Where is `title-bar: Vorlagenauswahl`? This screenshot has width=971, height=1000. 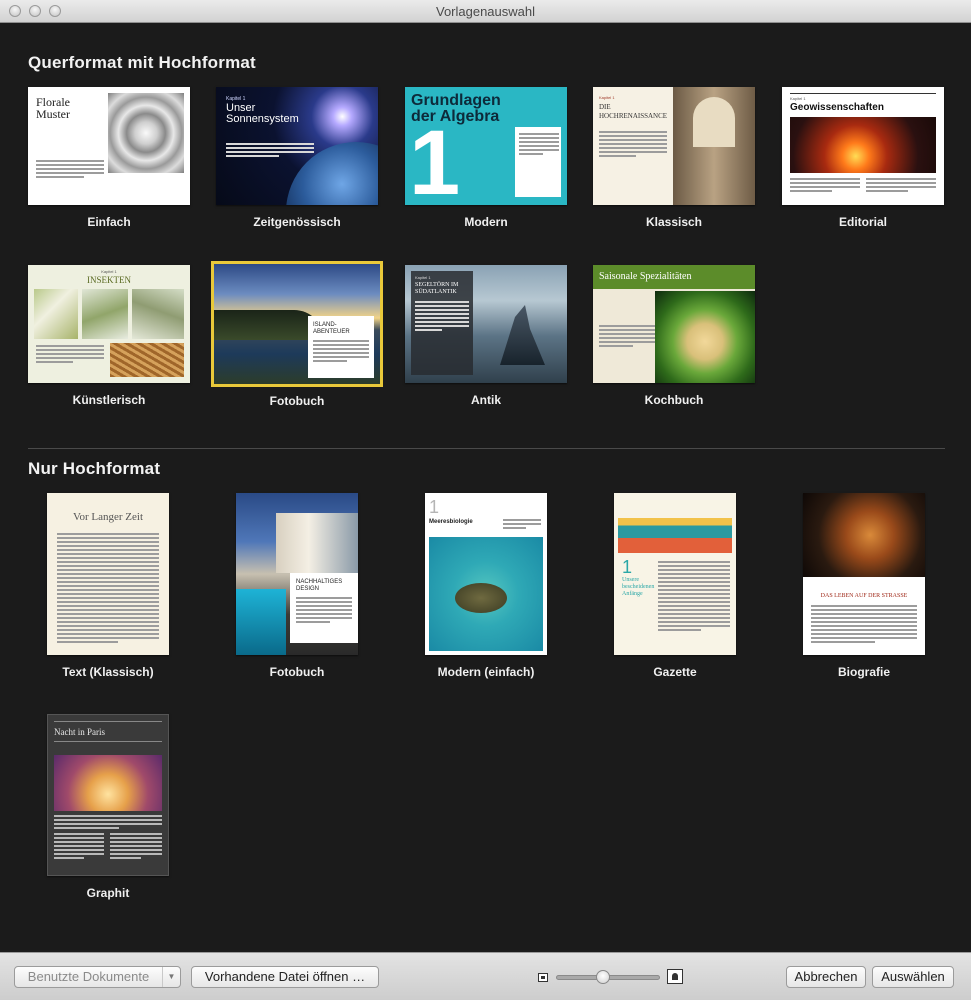 title-bar: Vorlagenauswahl is located at coordinates (485, 11).